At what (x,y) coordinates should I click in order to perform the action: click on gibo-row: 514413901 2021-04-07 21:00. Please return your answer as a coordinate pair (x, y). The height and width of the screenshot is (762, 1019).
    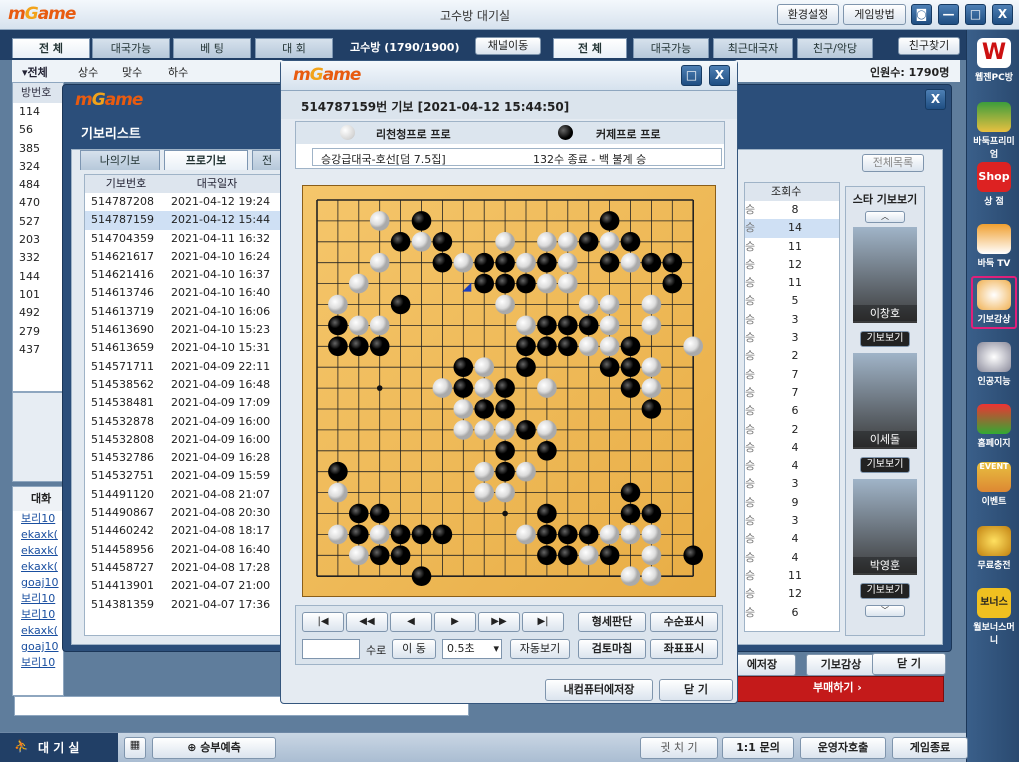
    Looking at the image, I should click on (184, 586).